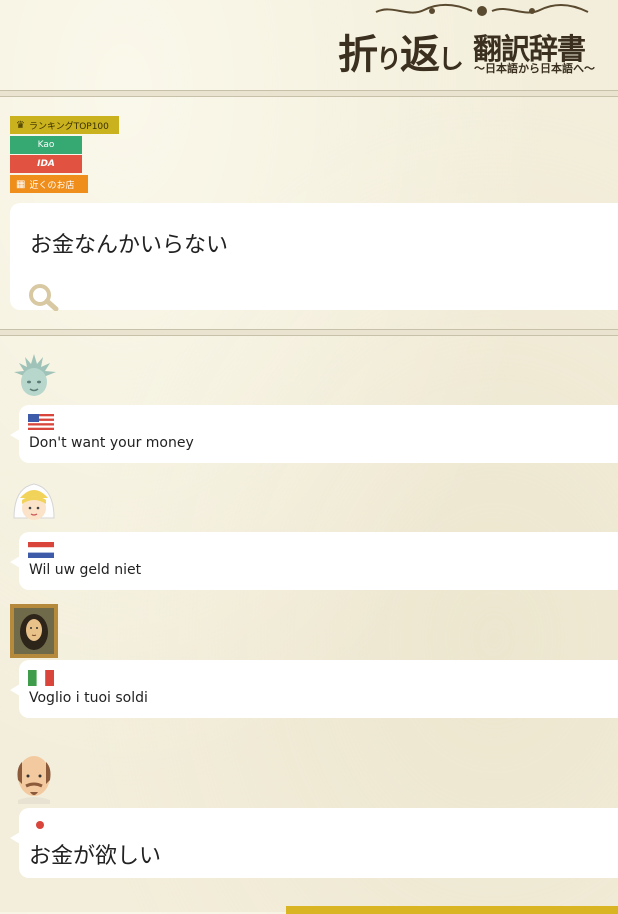 This screenshot has width=618, height=914. I want to click on kao-logo: Kao, so click(46, 145).